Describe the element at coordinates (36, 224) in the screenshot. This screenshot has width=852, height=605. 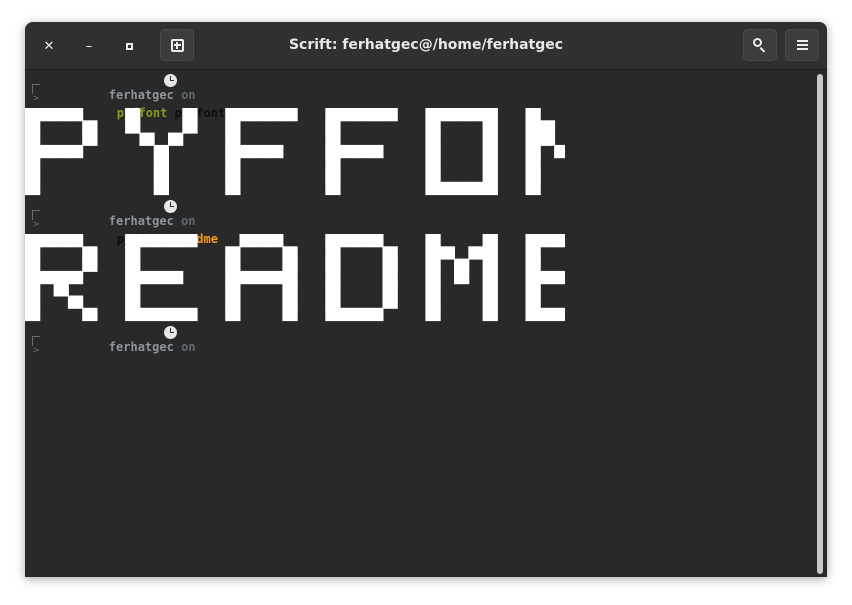
I see `prompt-arrow: >` at that location.